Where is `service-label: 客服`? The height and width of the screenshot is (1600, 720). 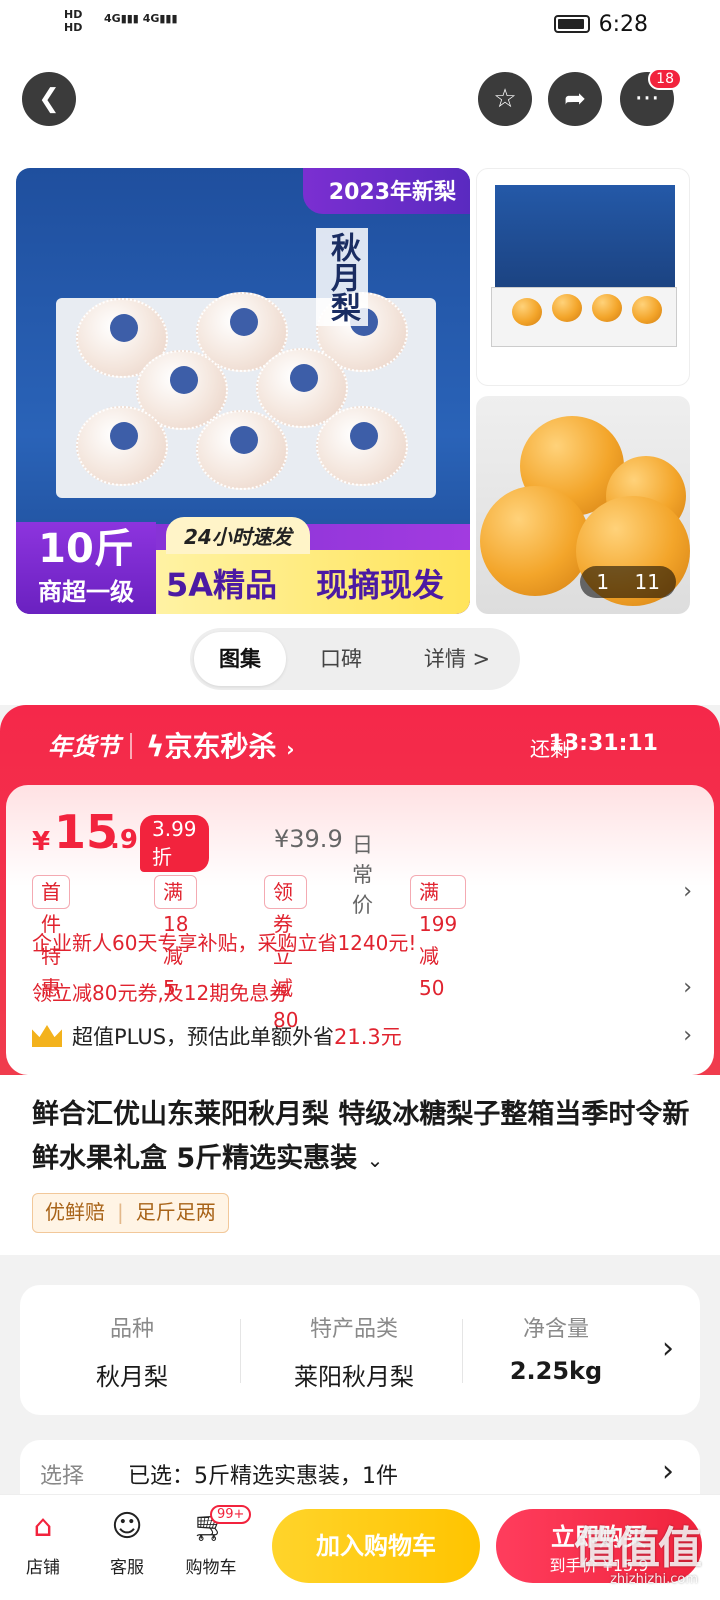
service-label: 客服 is located at coordinates (127, 1568).